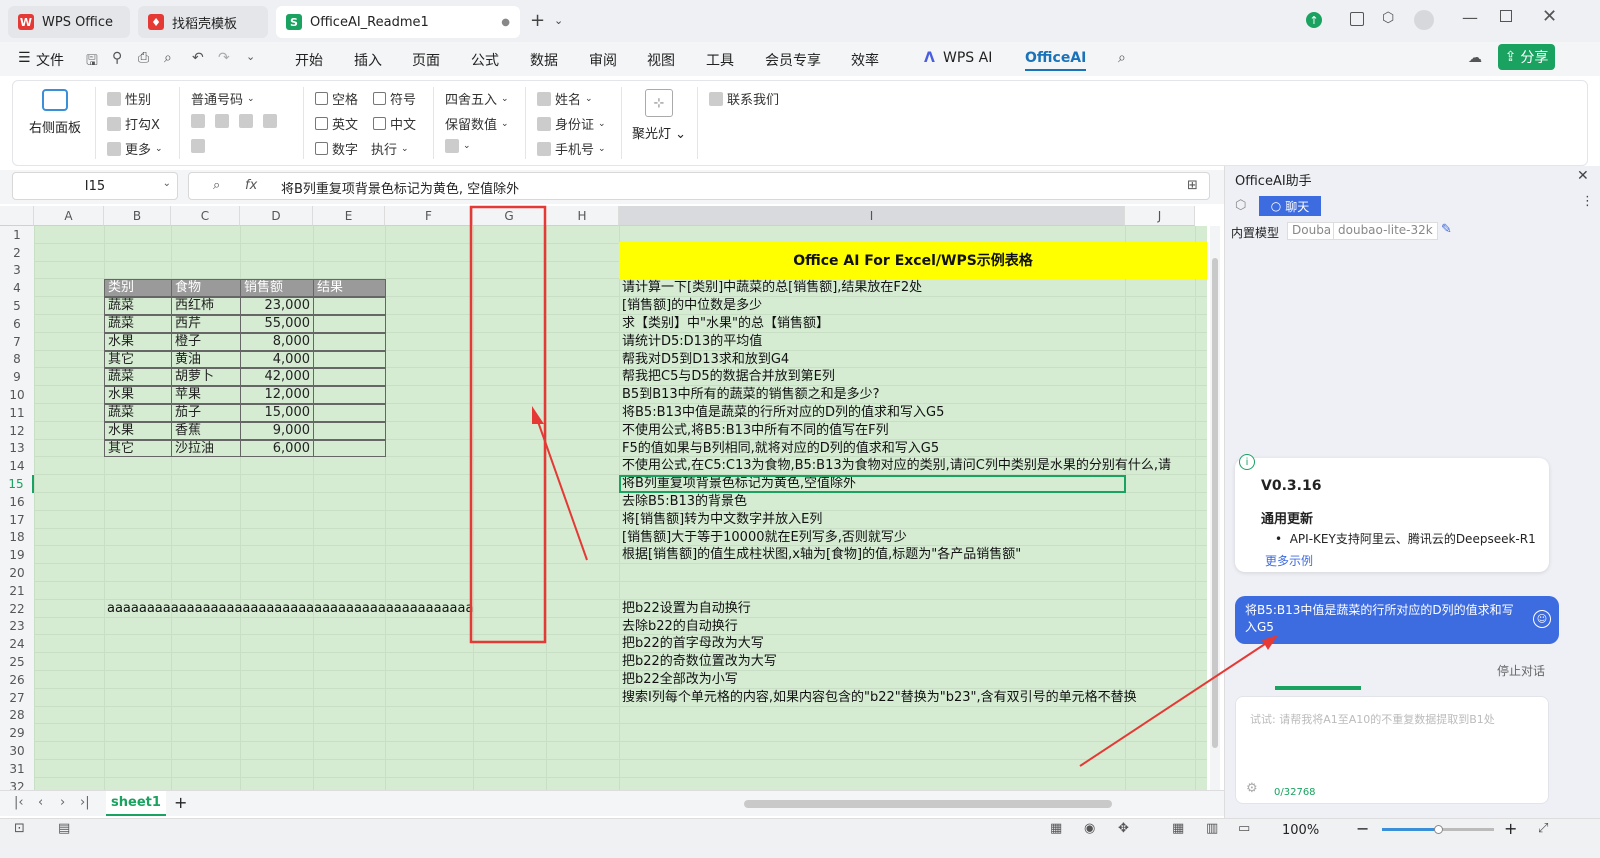 The width and height of the screenshot is (1600, 858). I want to click on format-dot-icon, so click(246, 121).